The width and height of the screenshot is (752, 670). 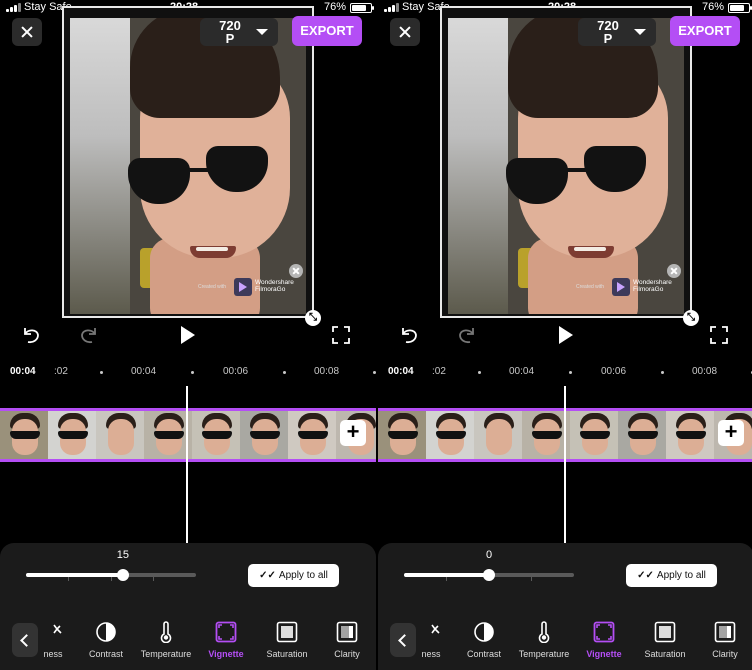 I want to click on watermark-created-text: Created with, so click(x=590, y=287).